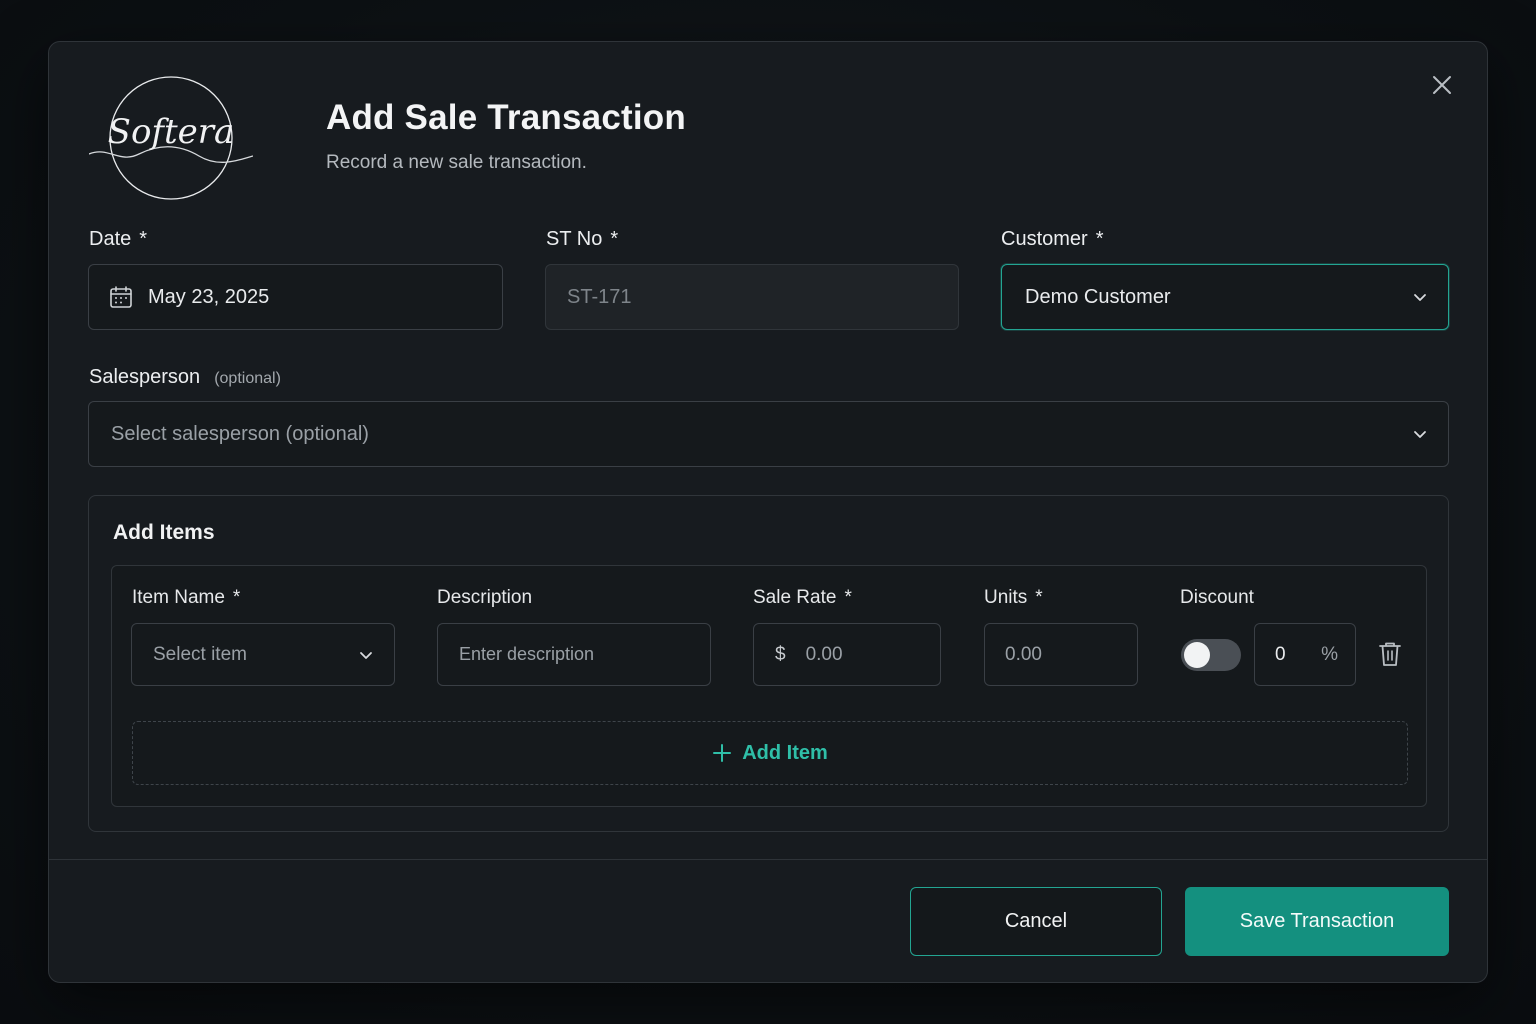 Image resolution: width=1536 pixels, height=1024 pixels. What do you see at coordinates (171, 132) in the screenshot?
I see `svg-text: Softera` at bounding box center [171, 132].